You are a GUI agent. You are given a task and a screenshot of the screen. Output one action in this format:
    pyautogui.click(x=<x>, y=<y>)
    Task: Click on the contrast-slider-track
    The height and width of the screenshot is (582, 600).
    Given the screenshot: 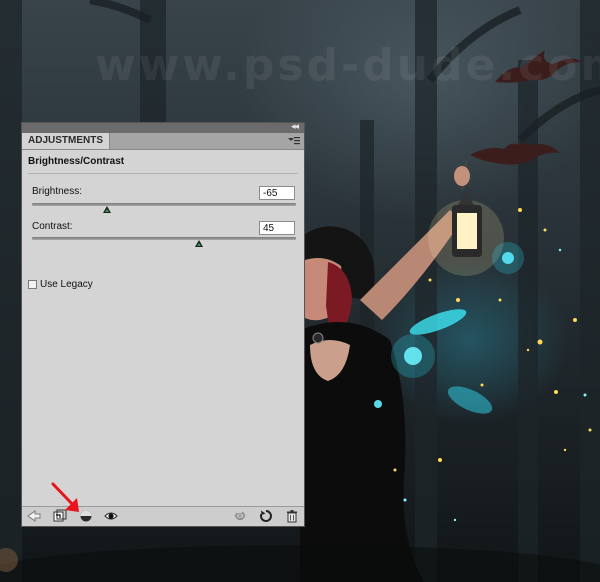 What is the action you would take?
    pyautogui.click(x=164, y=238)
    